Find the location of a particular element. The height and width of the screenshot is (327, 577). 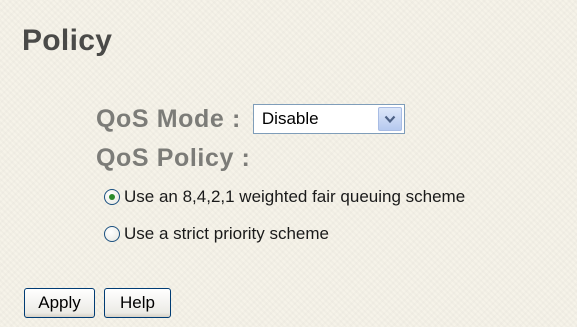

apply-button: Apply is located at coordinates (59, 303).